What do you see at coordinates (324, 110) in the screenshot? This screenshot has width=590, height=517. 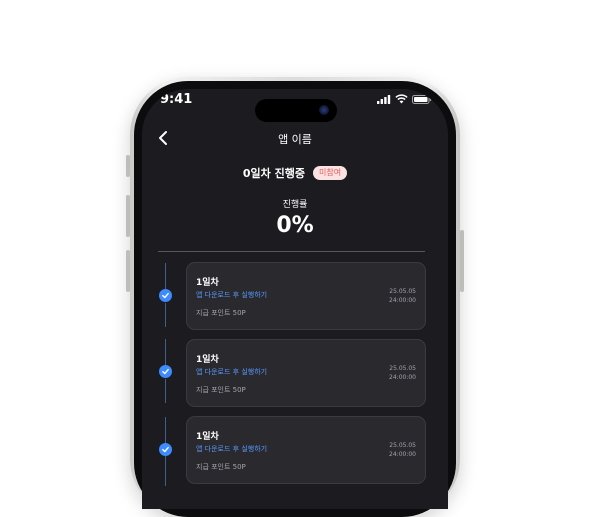 I see `camera-icon` at bounding box center [324, 110].